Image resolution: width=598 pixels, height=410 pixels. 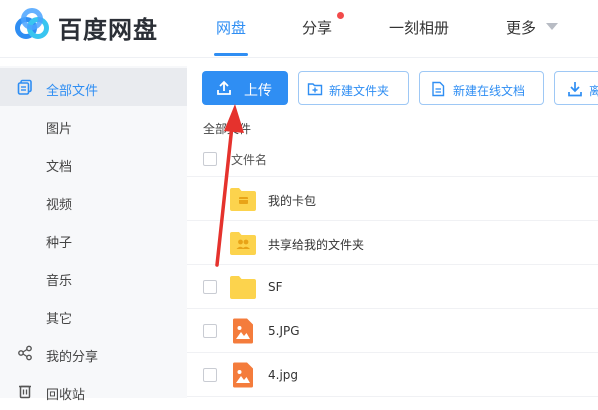 I want to click on offline-download-button: 离, so click(x=576, y=88).